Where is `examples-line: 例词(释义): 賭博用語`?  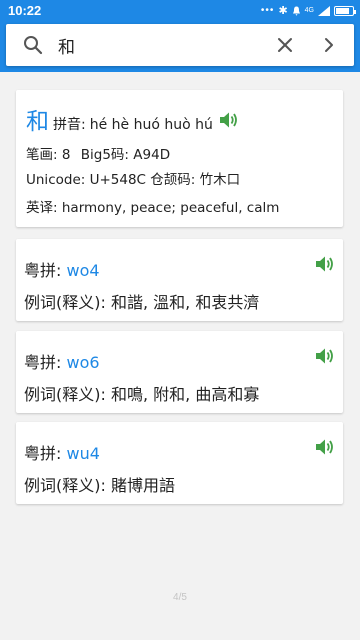 examples-line: 例词(释义): 賭博用語 is located at coordinates (99, 484).